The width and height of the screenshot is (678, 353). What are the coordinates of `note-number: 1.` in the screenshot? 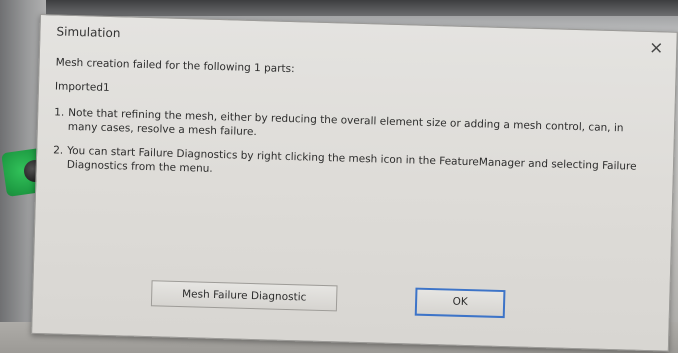 It's located at (59, 112).